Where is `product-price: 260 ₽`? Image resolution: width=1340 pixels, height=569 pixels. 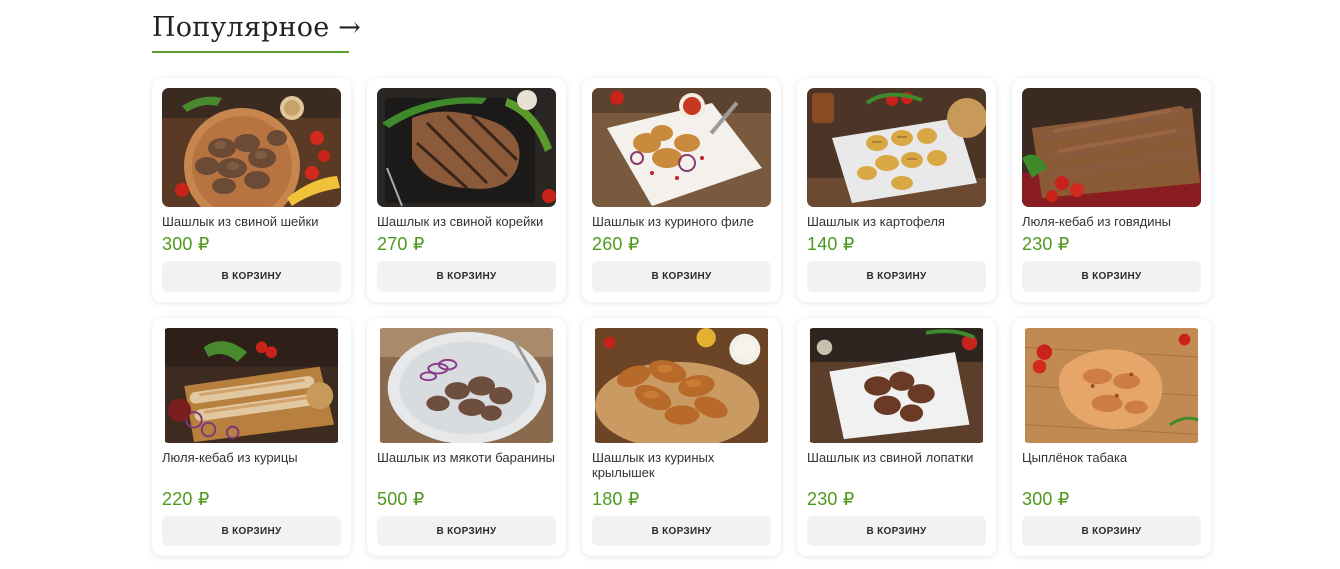 product-price: 260 ₽ is located at coordinates (616, 244).